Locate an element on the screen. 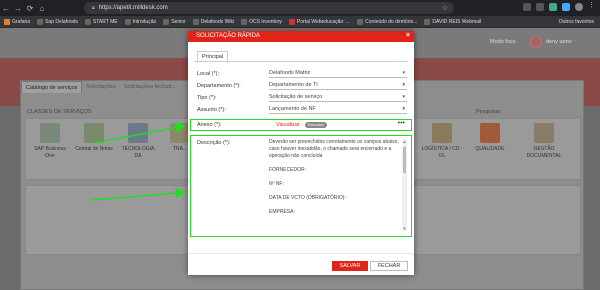 The height and width of the screenshot is (290, 600). tab-catalogo: Catálogo de serviços is located at coordinates (52, 87).